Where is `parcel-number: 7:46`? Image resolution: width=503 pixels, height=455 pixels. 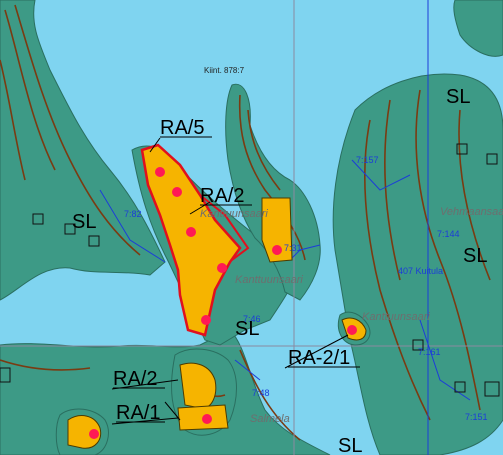 parcel-number: 7:46 is located at coordinates (252, 319).